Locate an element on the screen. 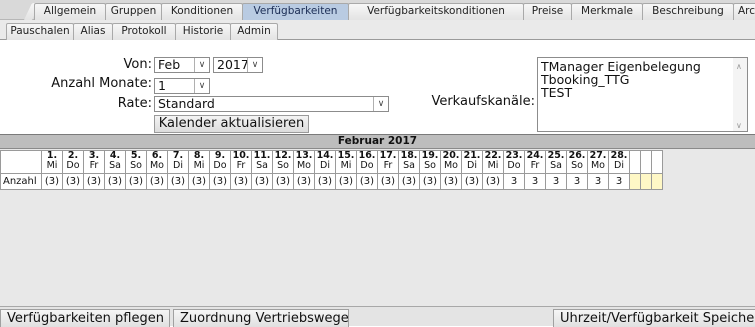 The height and width of the screenshot is (327, 755). subtab-historie: Historie is located at coordinates (203, 31).